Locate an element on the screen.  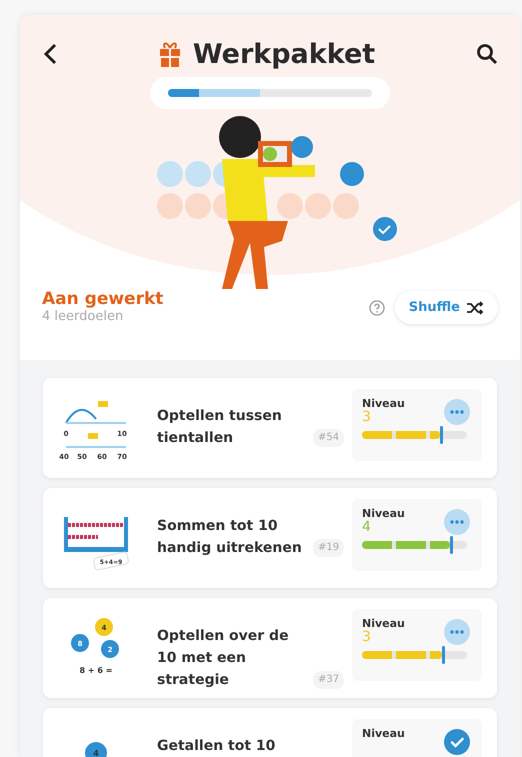
goal-number-tag: #37 is located at coordinates (328, 680).